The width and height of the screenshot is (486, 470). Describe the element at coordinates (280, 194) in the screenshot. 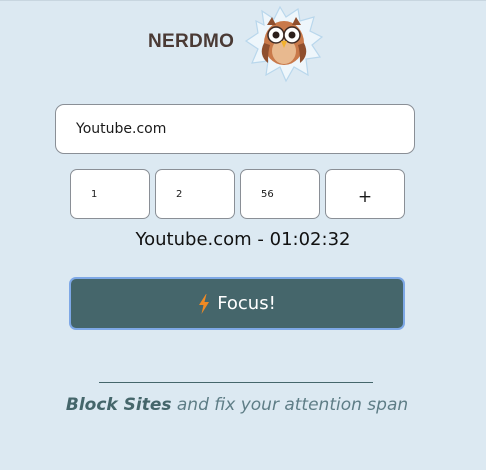

I see `seconds-input` at that location.